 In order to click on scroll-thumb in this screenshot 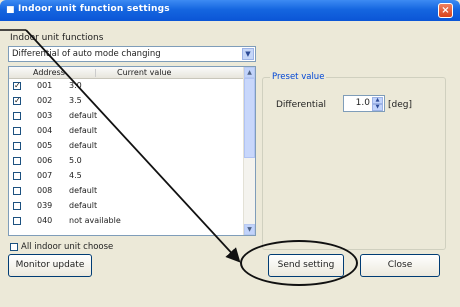, I will do `click(249, 118)`.